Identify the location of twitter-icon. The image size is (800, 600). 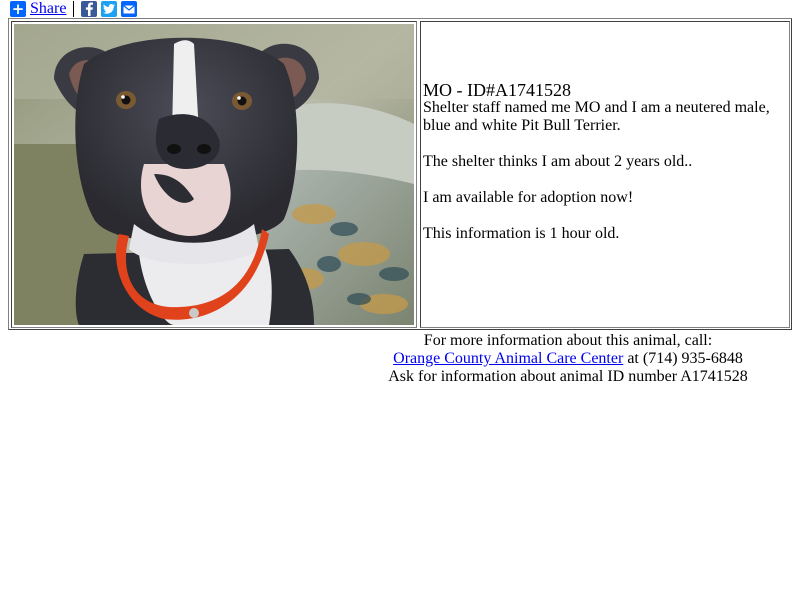
(109, 9).